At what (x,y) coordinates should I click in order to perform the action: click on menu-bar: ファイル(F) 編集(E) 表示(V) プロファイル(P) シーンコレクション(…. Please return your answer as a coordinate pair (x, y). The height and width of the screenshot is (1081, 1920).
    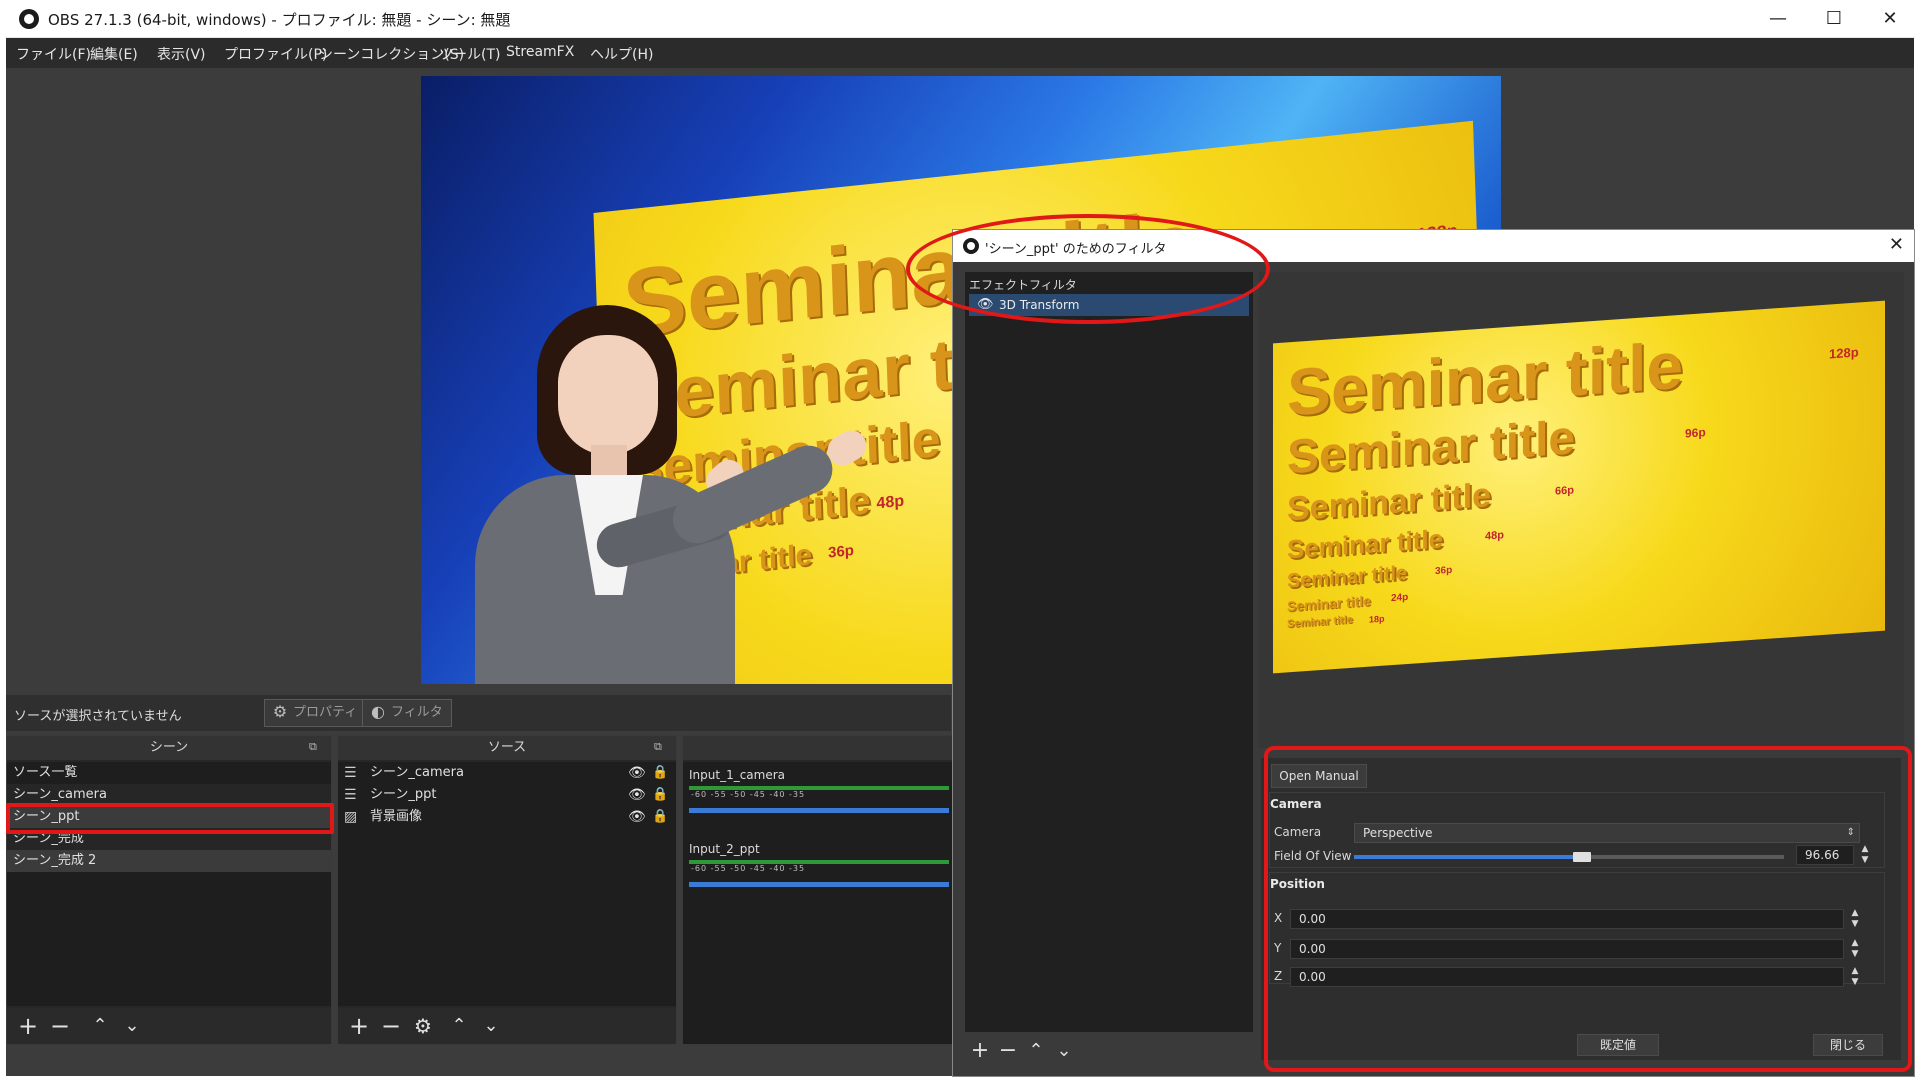
    Looking at the image, I should click on (960, 53).